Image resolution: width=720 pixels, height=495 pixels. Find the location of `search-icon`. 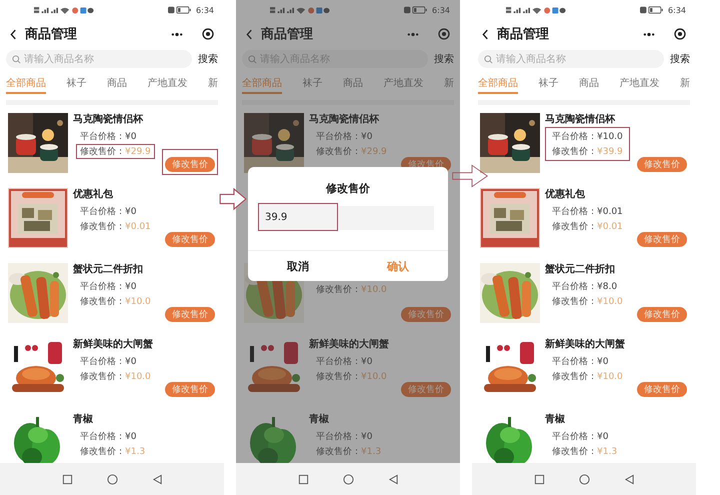

search-icon is located at coordinates (16, 59).